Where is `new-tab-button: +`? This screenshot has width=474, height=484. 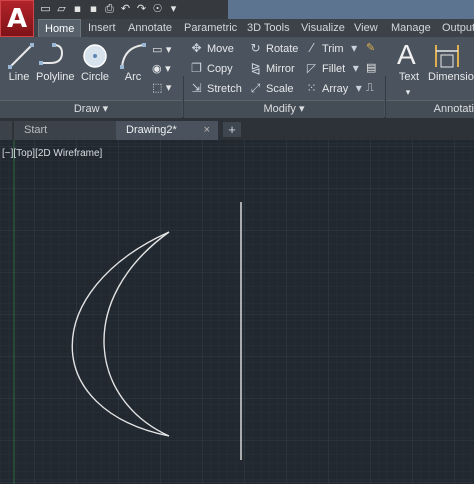 new-tab-button: + is located at coordinates (232, 129).